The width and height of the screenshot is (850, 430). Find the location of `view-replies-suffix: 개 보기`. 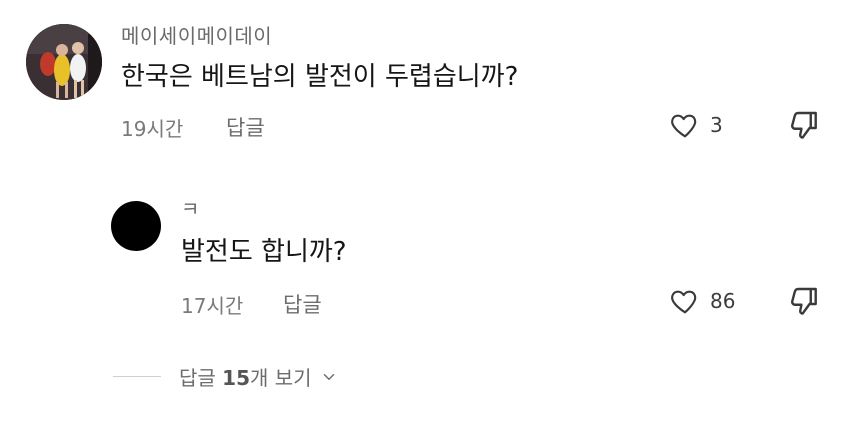

view-replies-suffix: 개 보기 is located at coordinates (281, 378).